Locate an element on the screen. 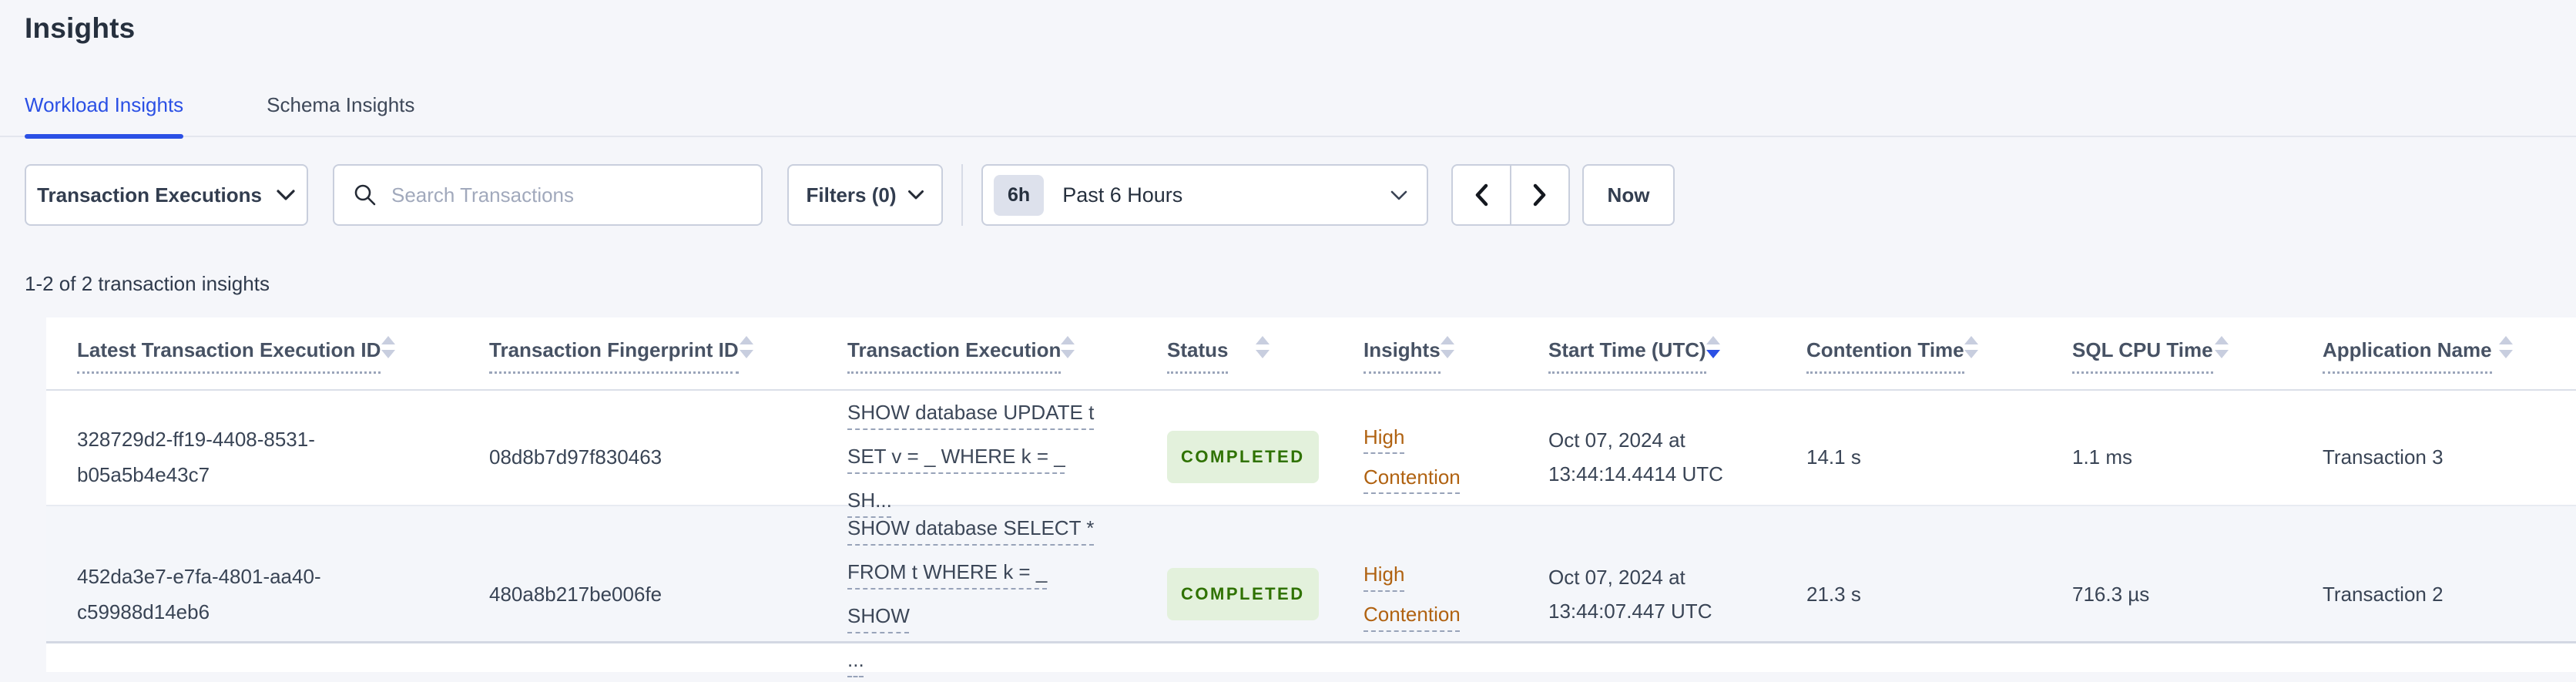 Image resolution: width=2576 pixels, height=682 pixels. tab-workload-insights: Workload Insights is located at coordinates (104, 115).